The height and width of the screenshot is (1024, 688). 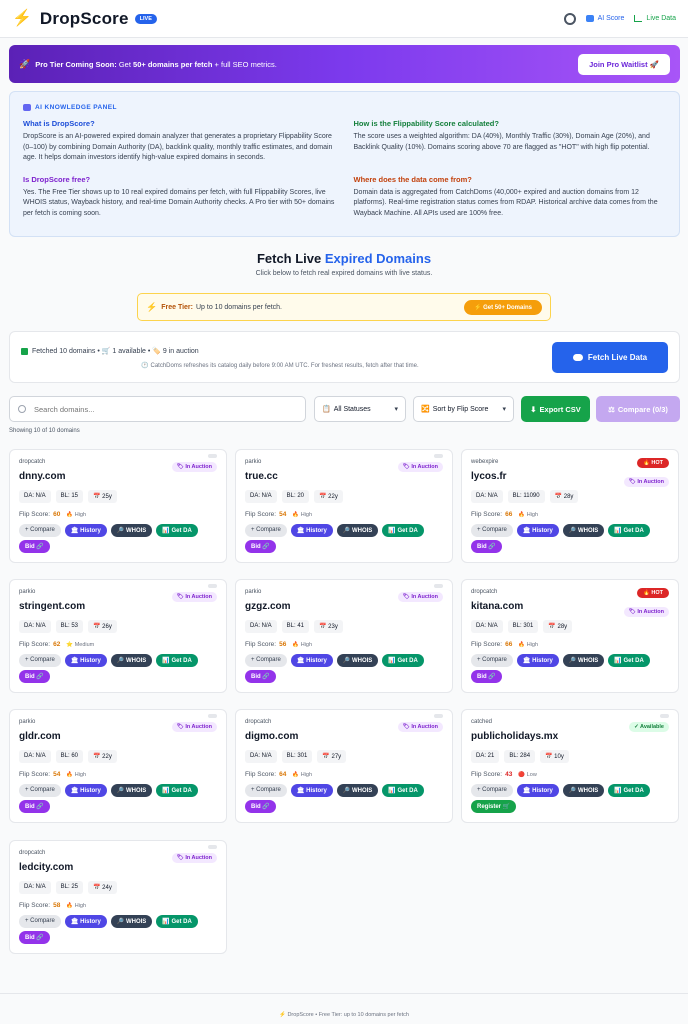 What do you see at coordinates (118, 867) in the screenshot?
I see `domain-name: ledcity.com` at bounding box center [118, 867].